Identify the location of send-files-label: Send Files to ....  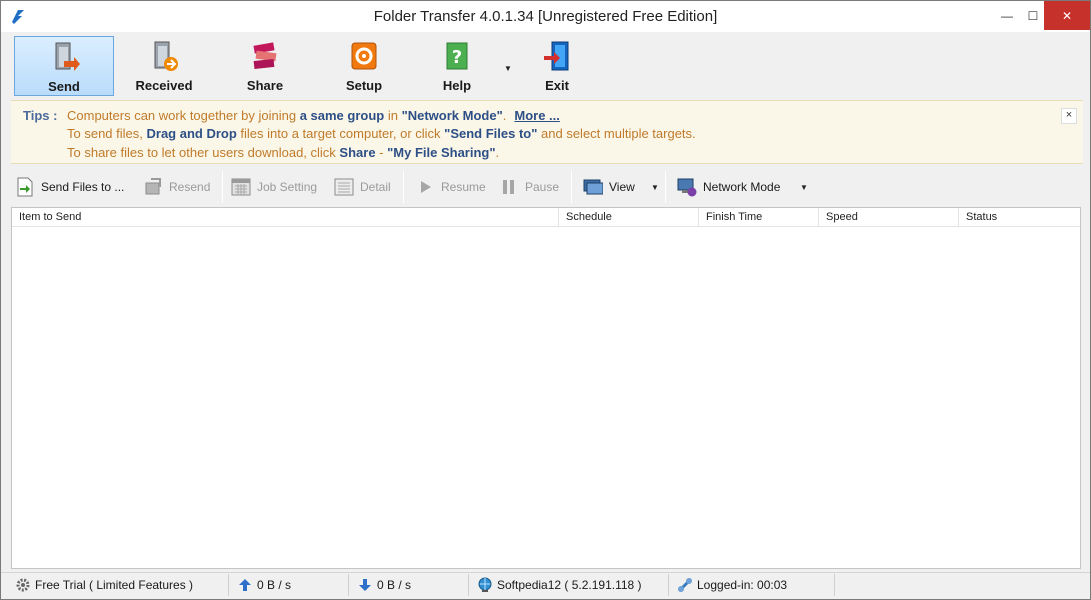
(83, 187).